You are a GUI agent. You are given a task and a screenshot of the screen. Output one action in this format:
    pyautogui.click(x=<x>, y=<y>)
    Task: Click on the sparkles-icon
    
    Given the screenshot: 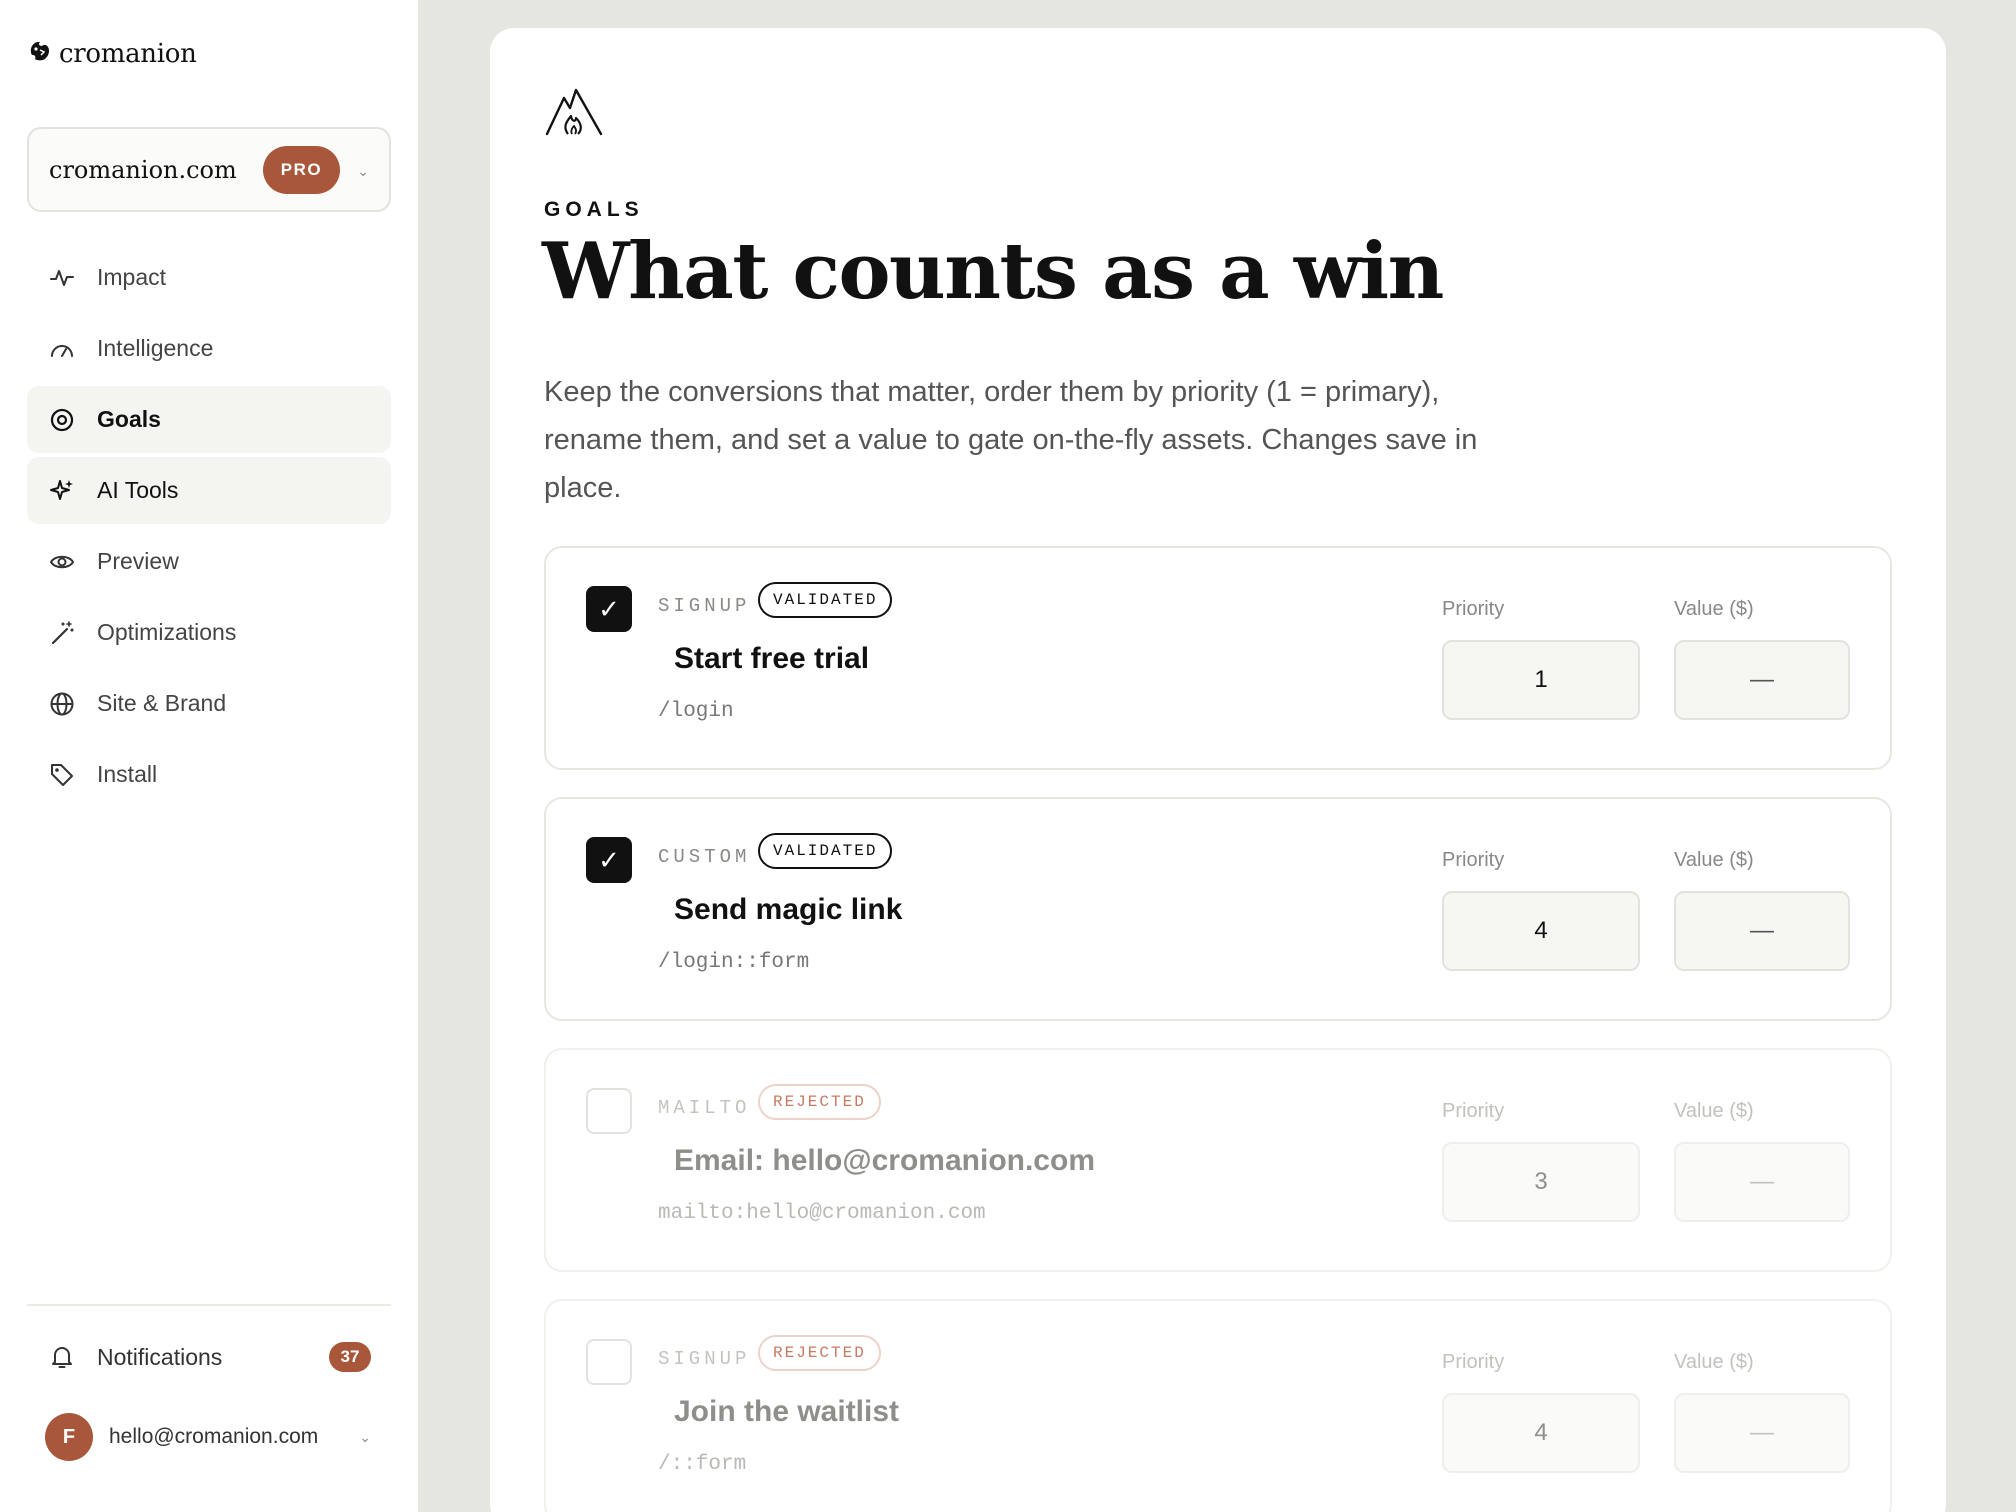 What is the action you would take?
    pyautogui.click(x=62, y=491)
    